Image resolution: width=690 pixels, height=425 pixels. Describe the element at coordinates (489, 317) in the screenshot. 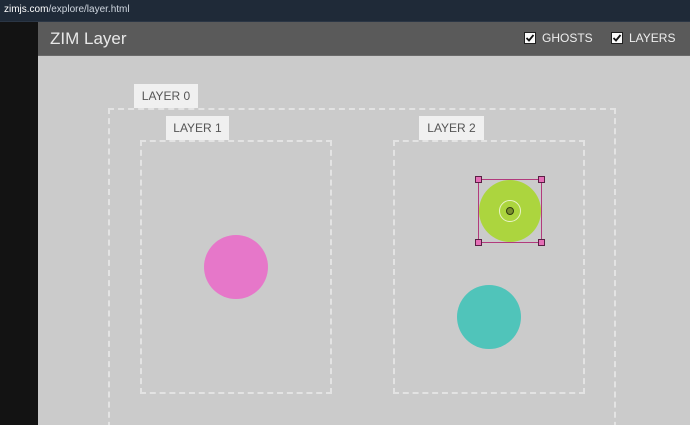

I see `teal-circle` at that location.